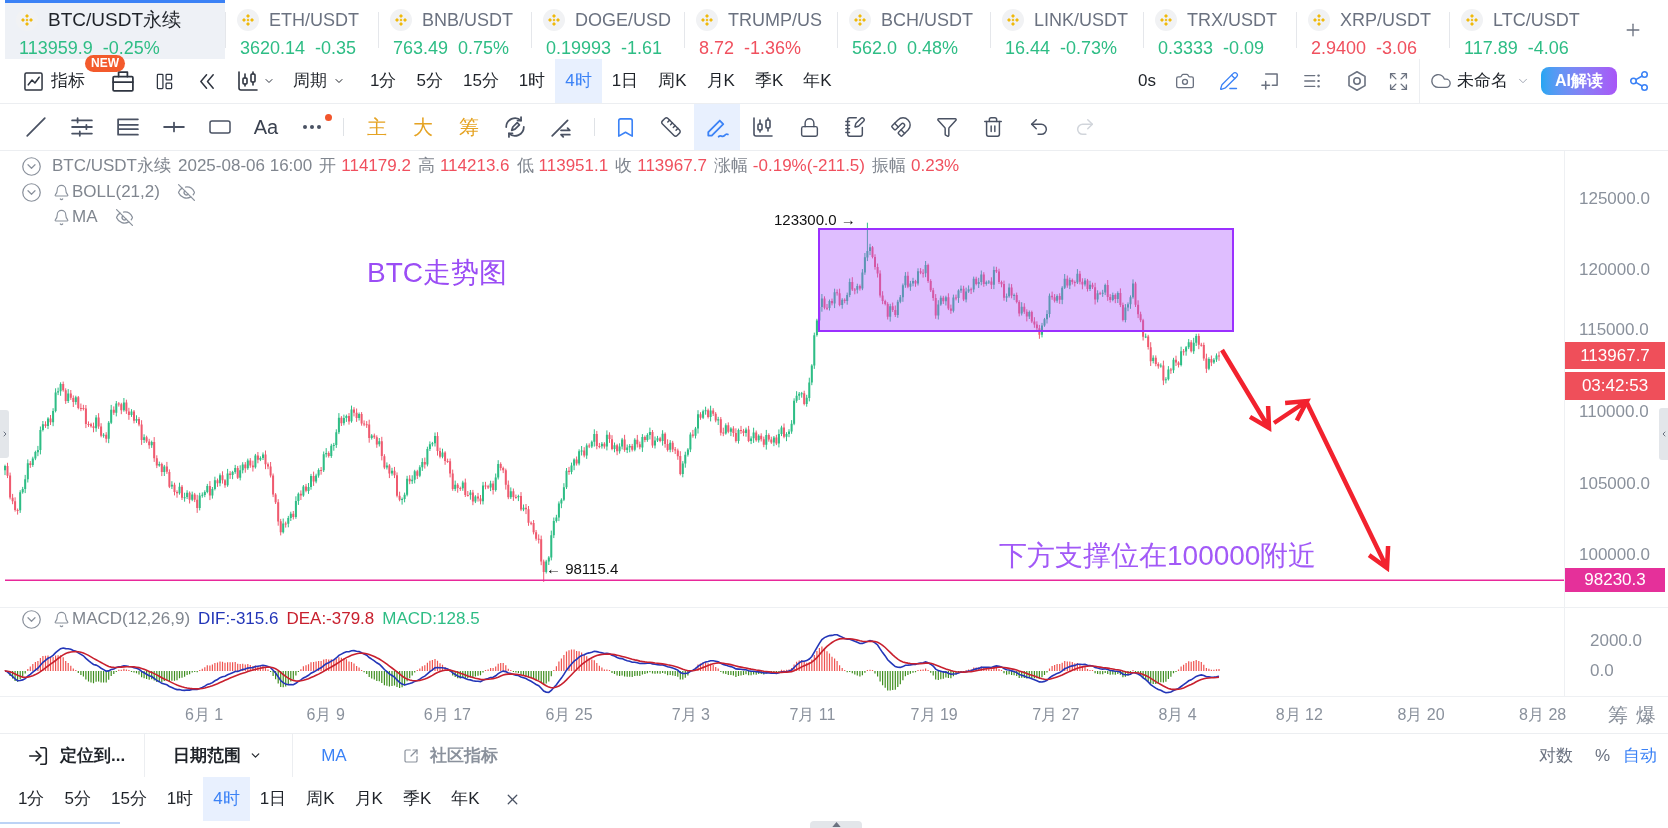 This screenshot has width=1668, height=828. I want to click on ticker-symbol: XRP/USDT, so click(1385, 20).